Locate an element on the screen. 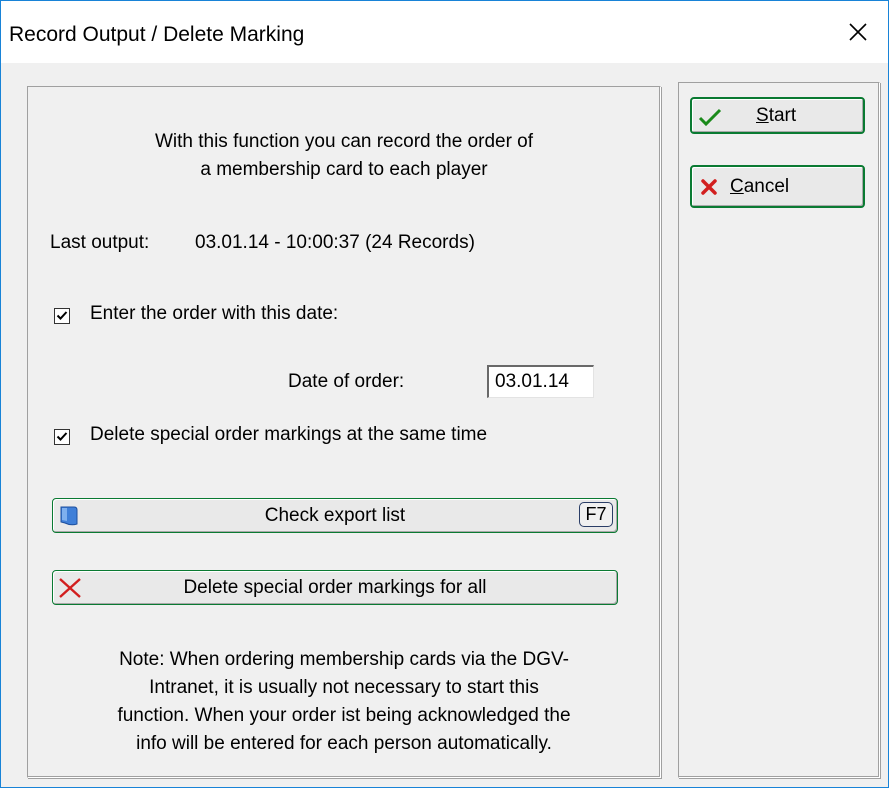 Image resolution: width=889 pixels, height=788 pixels. close-icon is located at coordinates (858, 32).